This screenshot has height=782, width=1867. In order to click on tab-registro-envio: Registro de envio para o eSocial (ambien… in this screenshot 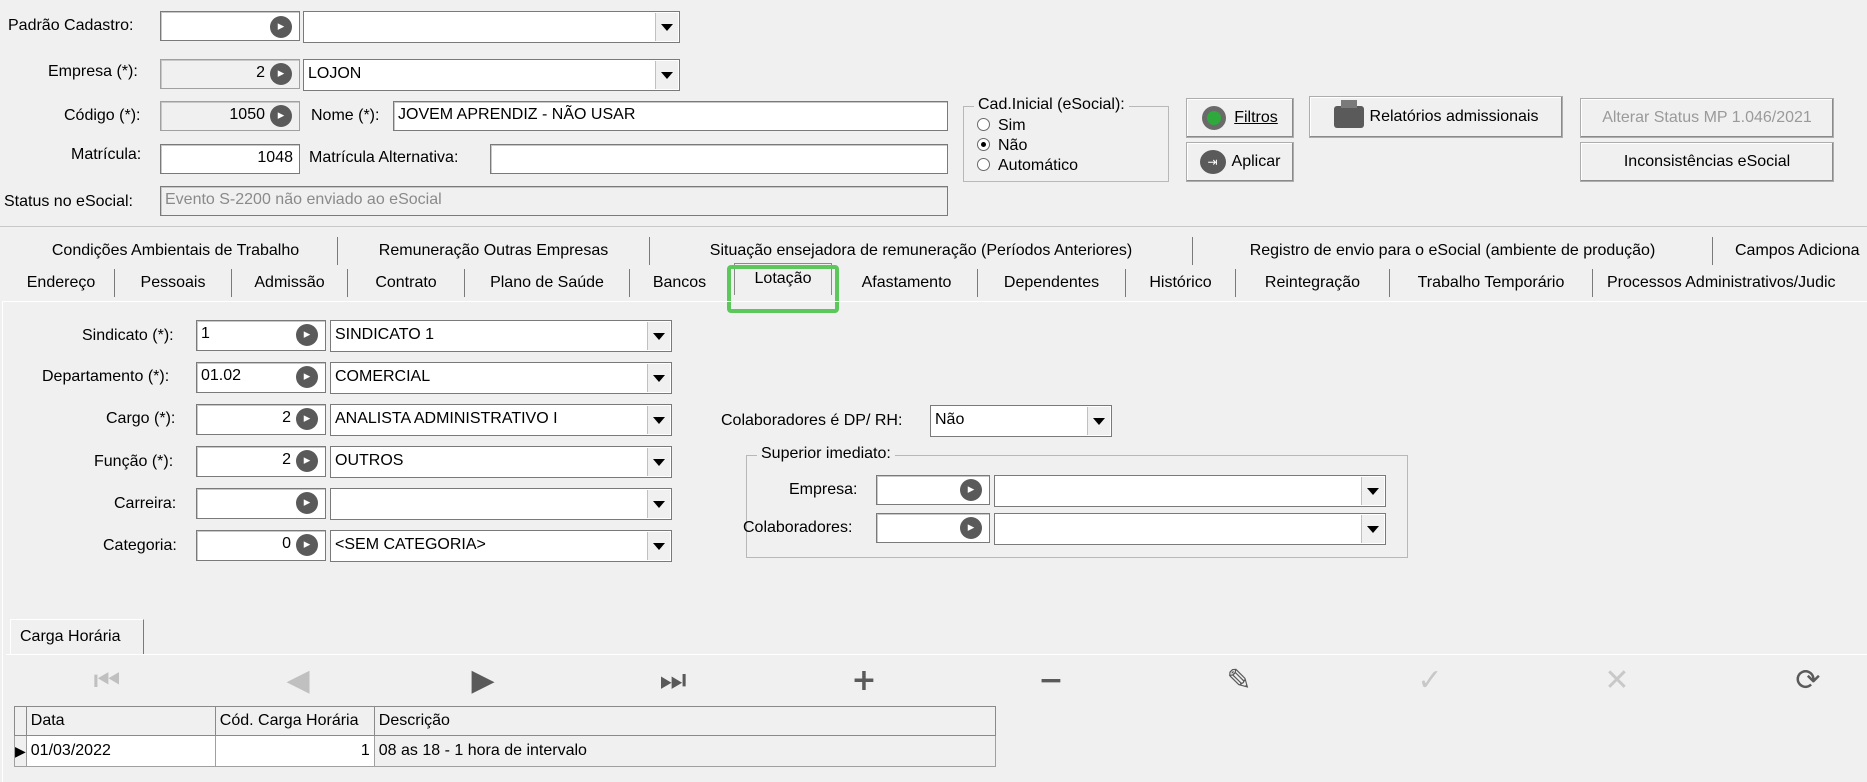, I will do `click(1453, 251)`.